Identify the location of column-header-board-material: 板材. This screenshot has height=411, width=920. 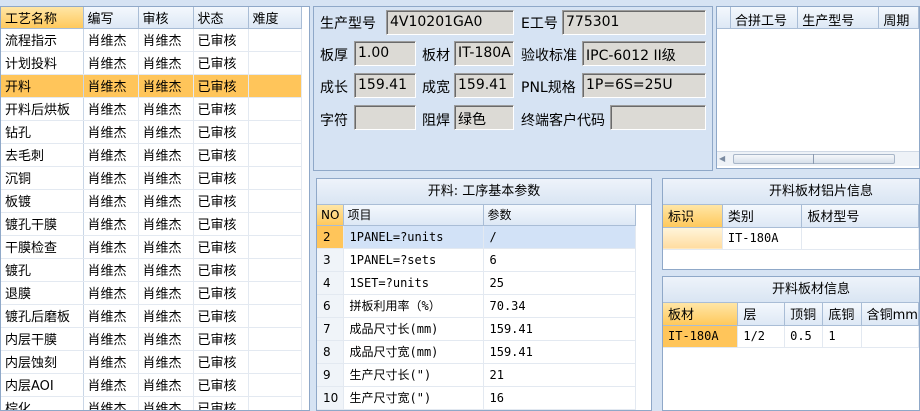
(701, 314).